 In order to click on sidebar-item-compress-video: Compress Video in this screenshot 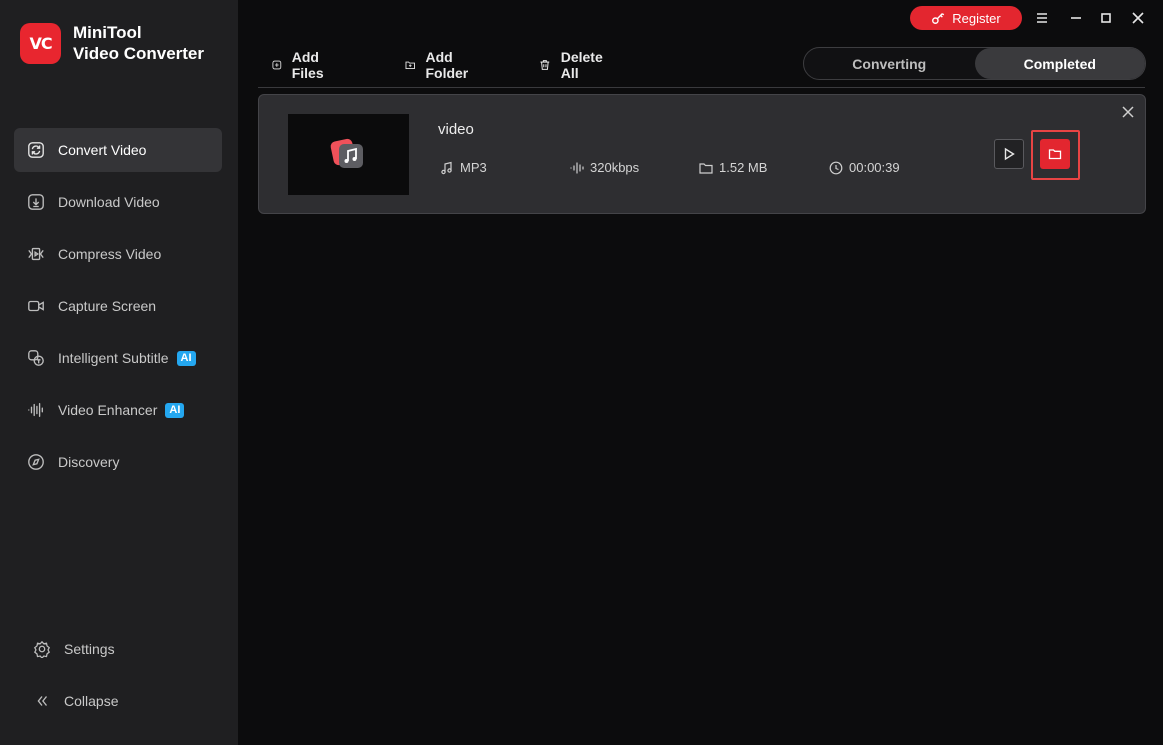, I will do `click(118, 254)`.